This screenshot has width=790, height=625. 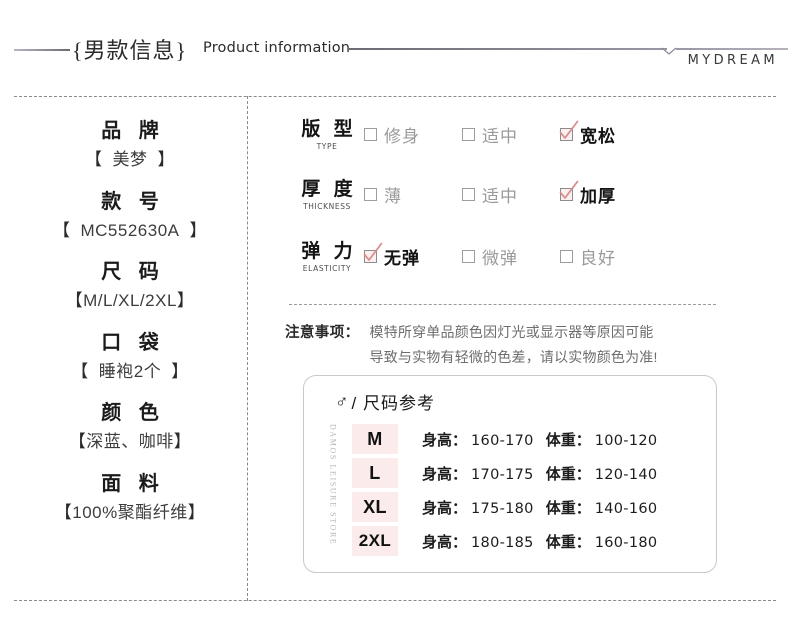 What do you see at coordinates (327, 206) in the screenshot?
I see `attribute-label-en: THICKNESS` at bounding box center [327, 206].